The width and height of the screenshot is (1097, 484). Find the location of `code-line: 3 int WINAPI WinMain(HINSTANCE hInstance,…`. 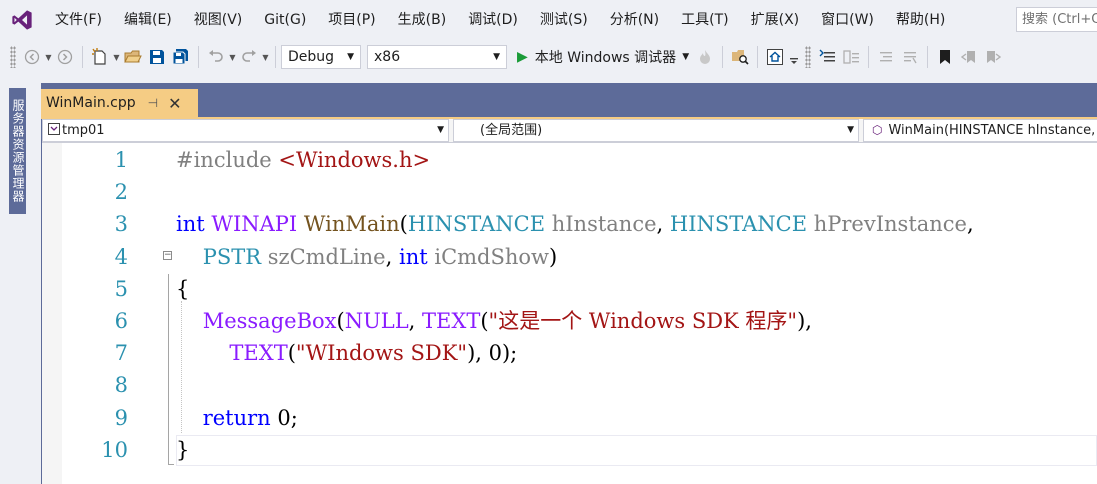

code-line: 3 int WINAPI WinMain(HINSTANCE hInstance,… is located at coordinates (569, 224).